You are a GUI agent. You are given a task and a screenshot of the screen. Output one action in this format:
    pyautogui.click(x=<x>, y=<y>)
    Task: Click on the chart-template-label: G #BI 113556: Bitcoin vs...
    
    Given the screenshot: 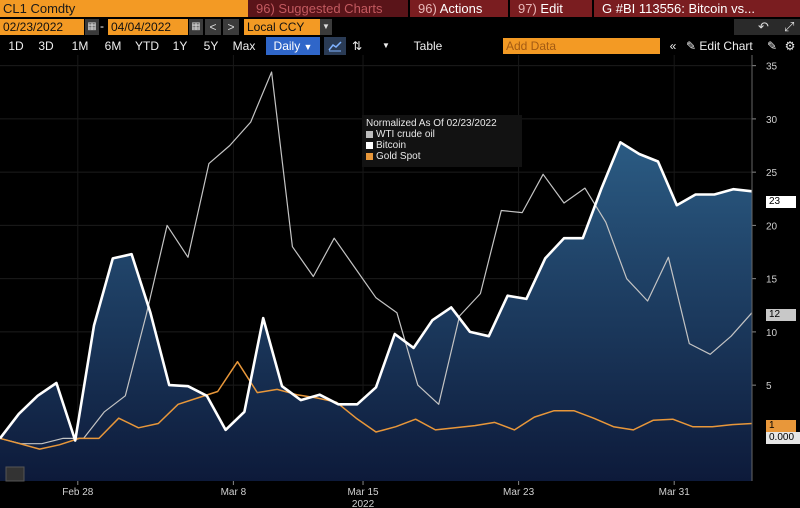 What is the action you would take?
    pyautogui.click(x=678, y=8)
    